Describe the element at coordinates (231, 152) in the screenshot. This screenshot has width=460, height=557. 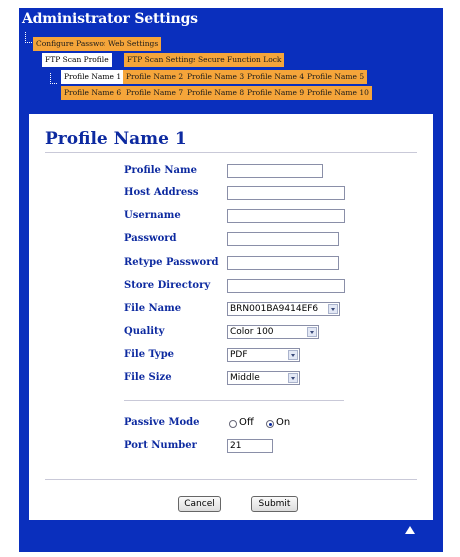
I see `title-divider` at that location.